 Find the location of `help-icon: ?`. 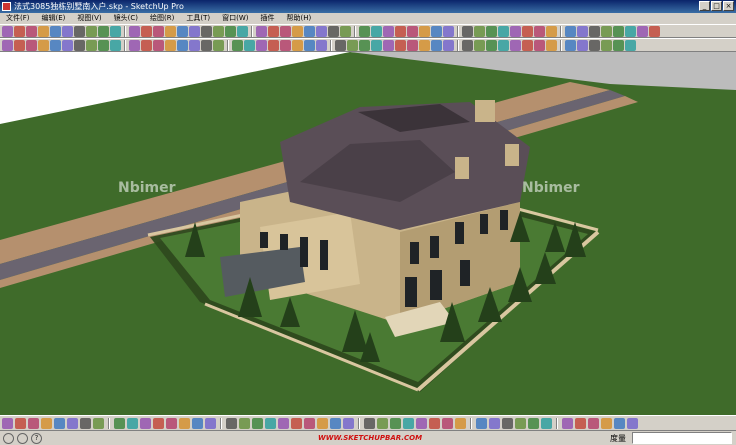

help-icon: ? is located at coordinates (36, 438).